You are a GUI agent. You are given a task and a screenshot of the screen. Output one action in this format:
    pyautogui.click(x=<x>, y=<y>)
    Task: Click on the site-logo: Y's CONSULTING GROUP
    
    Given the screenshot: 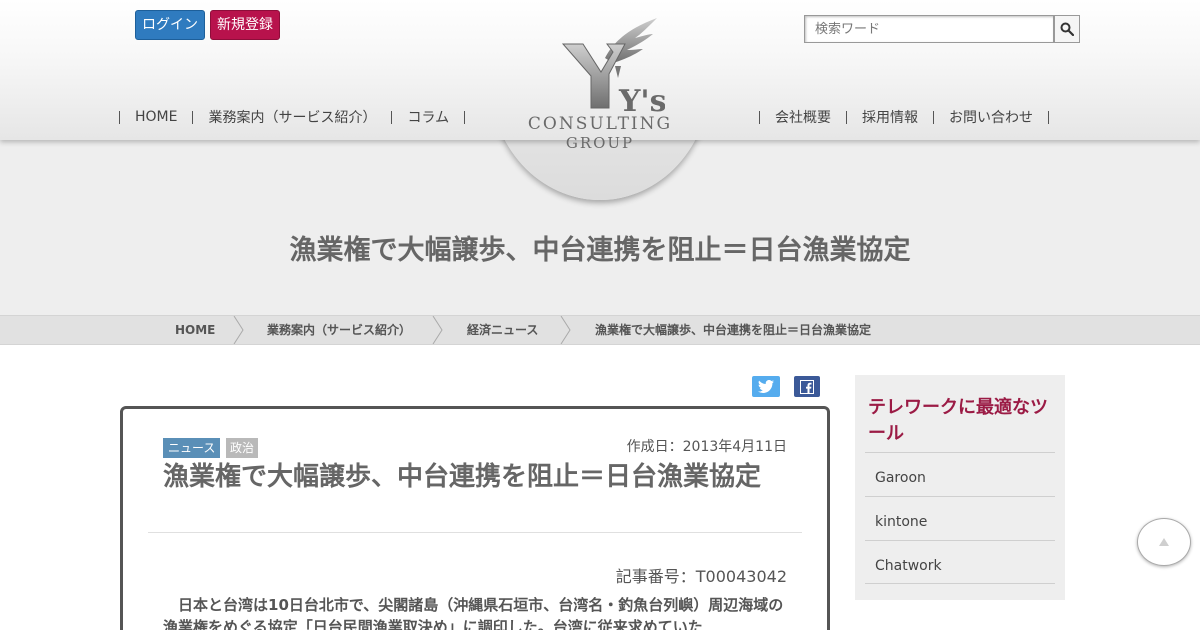 What is the action you would take?
    pyautogui.click(x=600, y=88)
    